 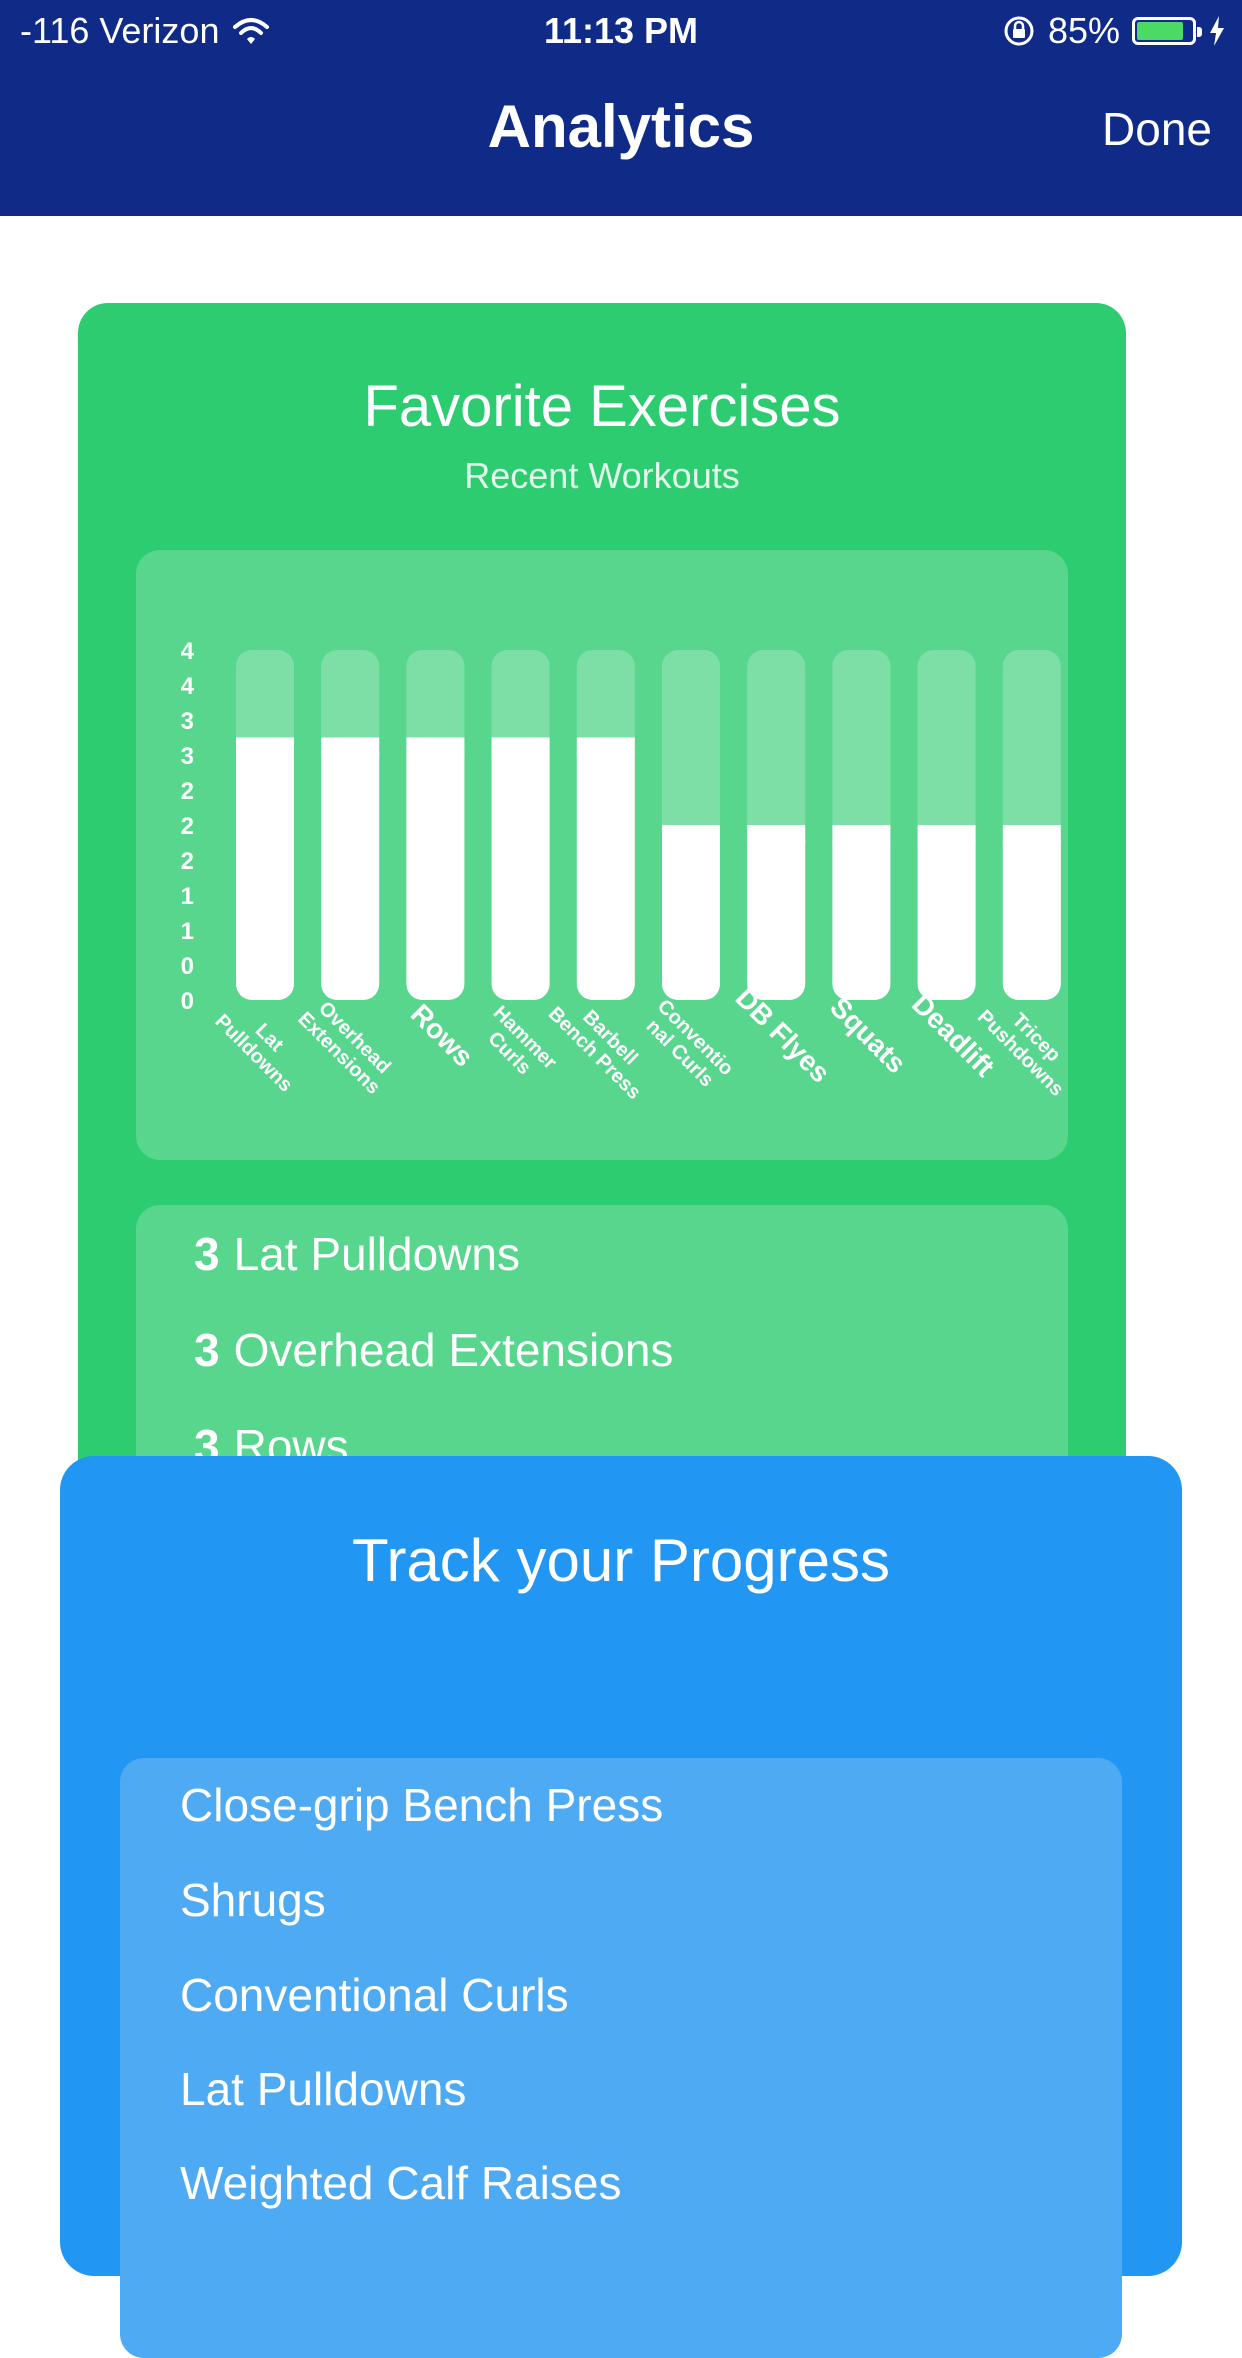 I want to click on battery-percent: 85%, so click(x=1083, y=30).